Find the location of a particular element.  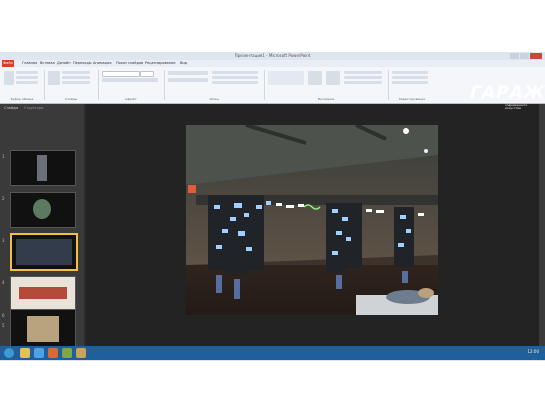

maximize-button is located at coordinates (524, 56).